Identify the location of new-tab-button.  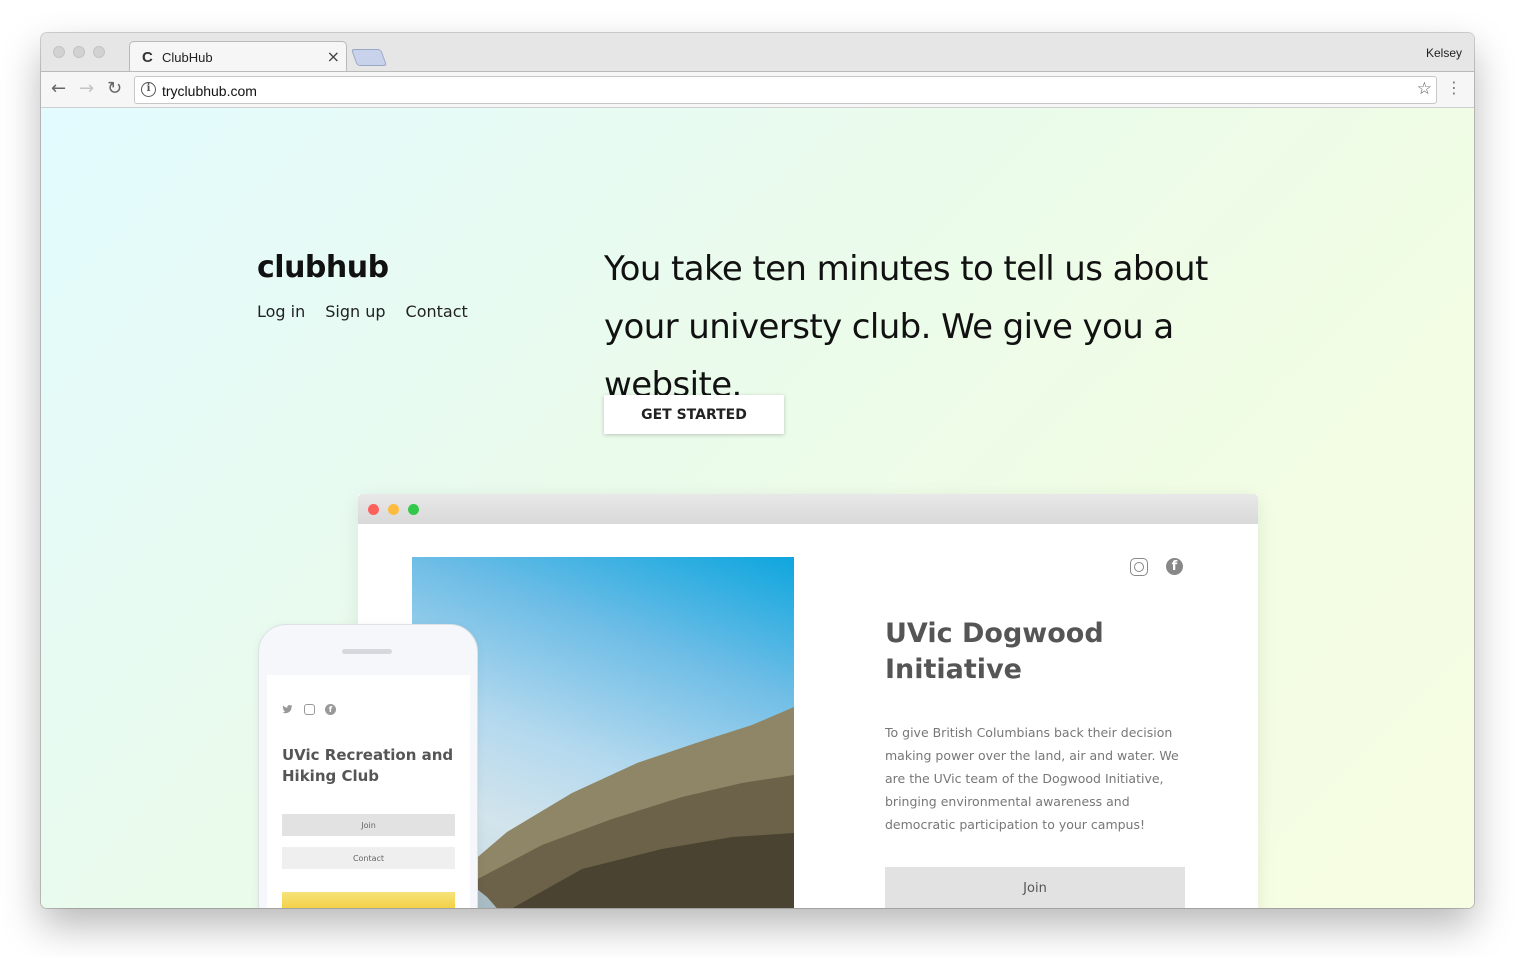
(369, 57).